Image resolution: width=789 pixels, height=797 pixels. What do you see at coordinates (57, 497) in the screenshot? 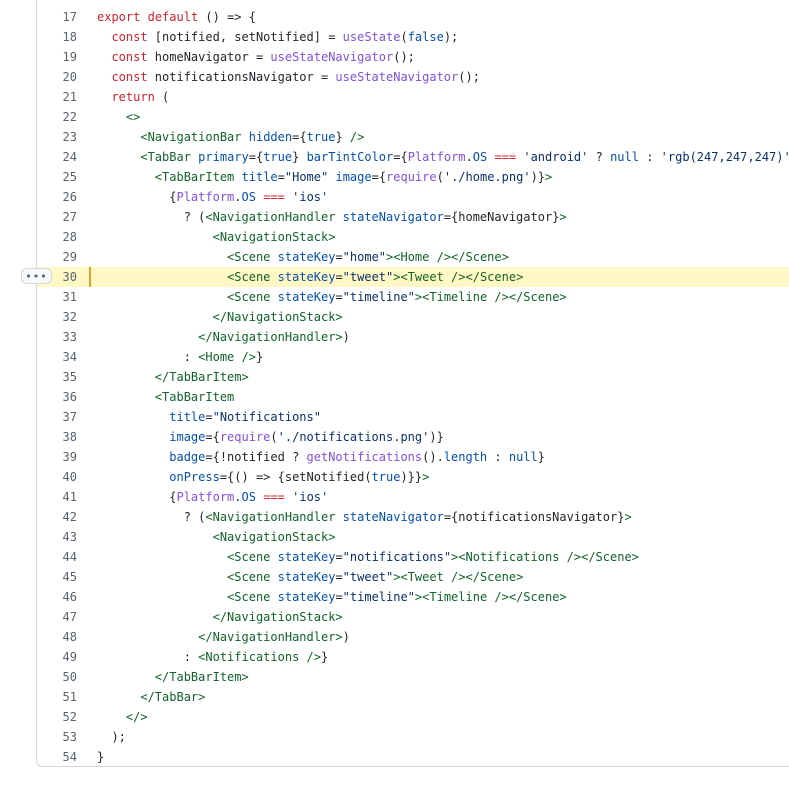
I see `line-number: 41` at bounding box center [57, 497].